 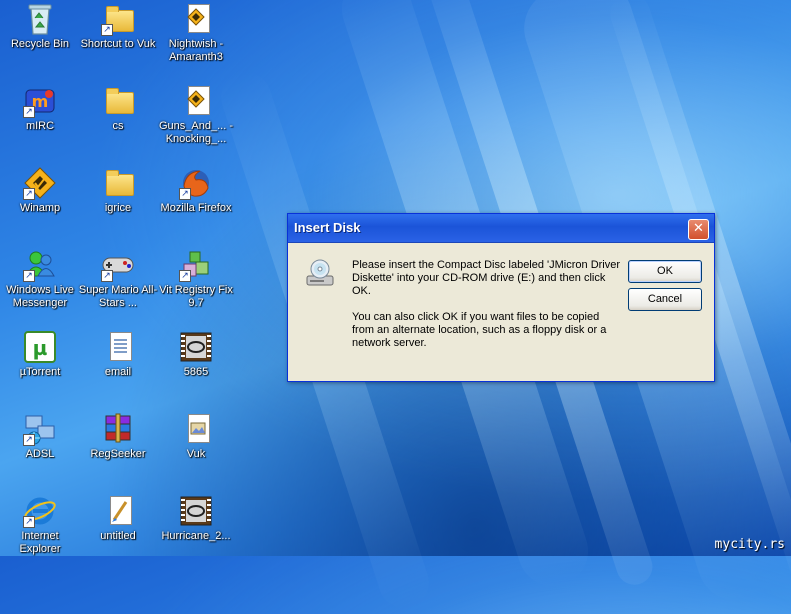 I want to click on desktop-icon-email: email, so click(x=118, y=354).